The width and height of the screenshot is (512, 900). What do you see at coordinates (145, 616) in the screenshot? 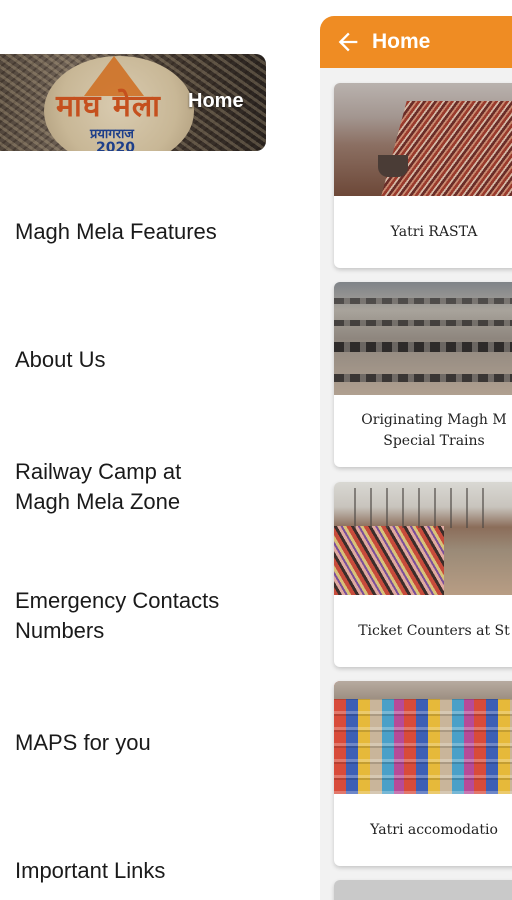
I see `menu-item-emergency-contacts: Emergency Contacts Numbers` at bounding box center [145, 616].